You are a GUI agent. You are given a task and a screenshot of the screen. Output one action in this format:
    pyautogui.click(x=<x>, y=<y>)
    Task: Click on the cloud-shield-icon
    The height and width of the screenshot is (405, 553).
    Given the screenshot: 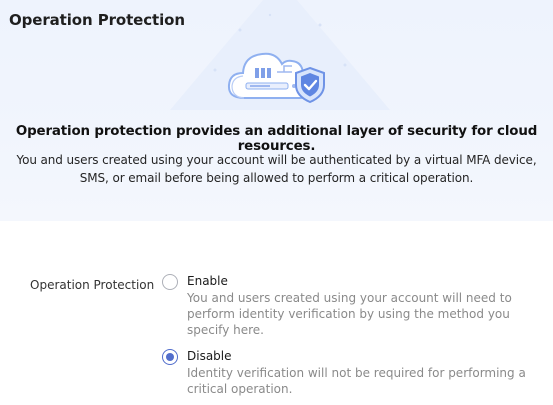 What is the action you would take?
    pyautogui.click(x=276, y=78)
    